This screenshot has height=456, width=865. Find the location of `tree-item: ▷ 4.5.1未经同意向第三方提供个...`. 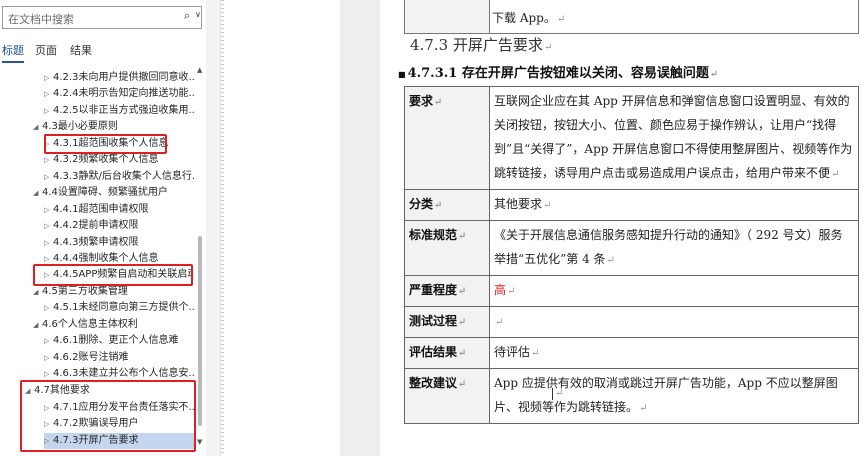

tree-item: ▷ 4.5.1未经同意向第三方提供个... is located at coordinates (119, 308).